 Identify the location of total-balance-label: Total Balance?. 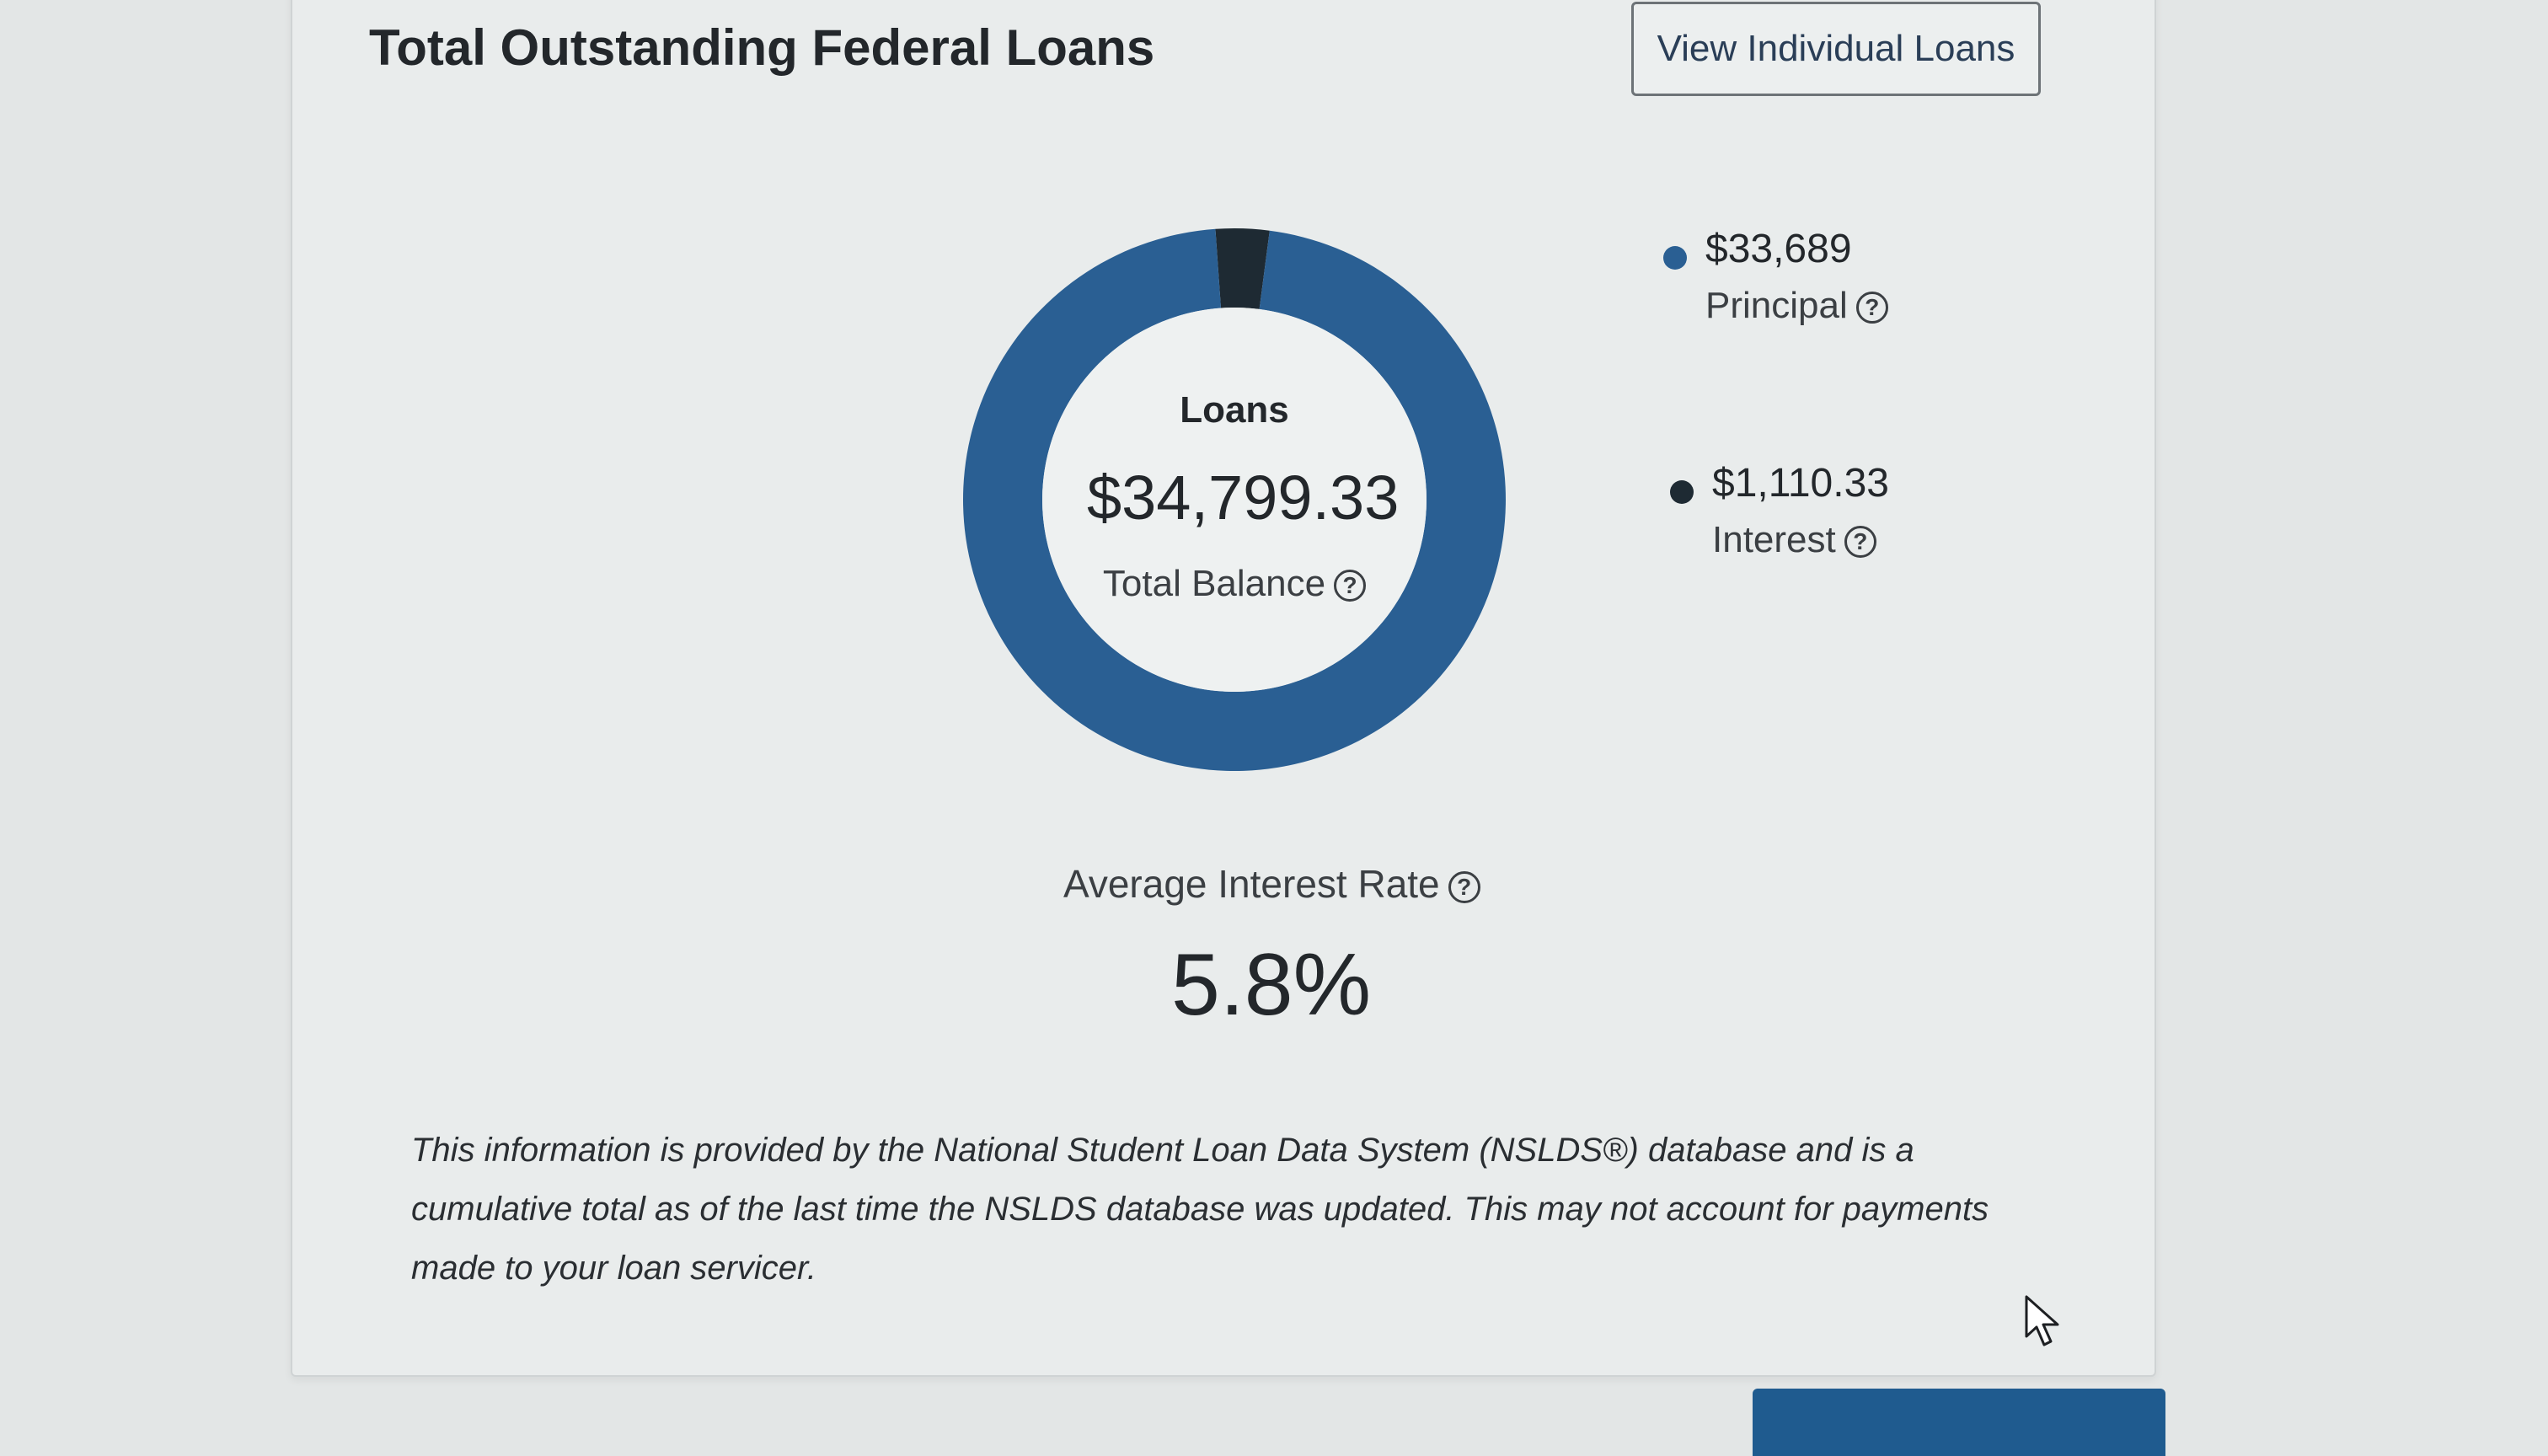
(1234, 584).